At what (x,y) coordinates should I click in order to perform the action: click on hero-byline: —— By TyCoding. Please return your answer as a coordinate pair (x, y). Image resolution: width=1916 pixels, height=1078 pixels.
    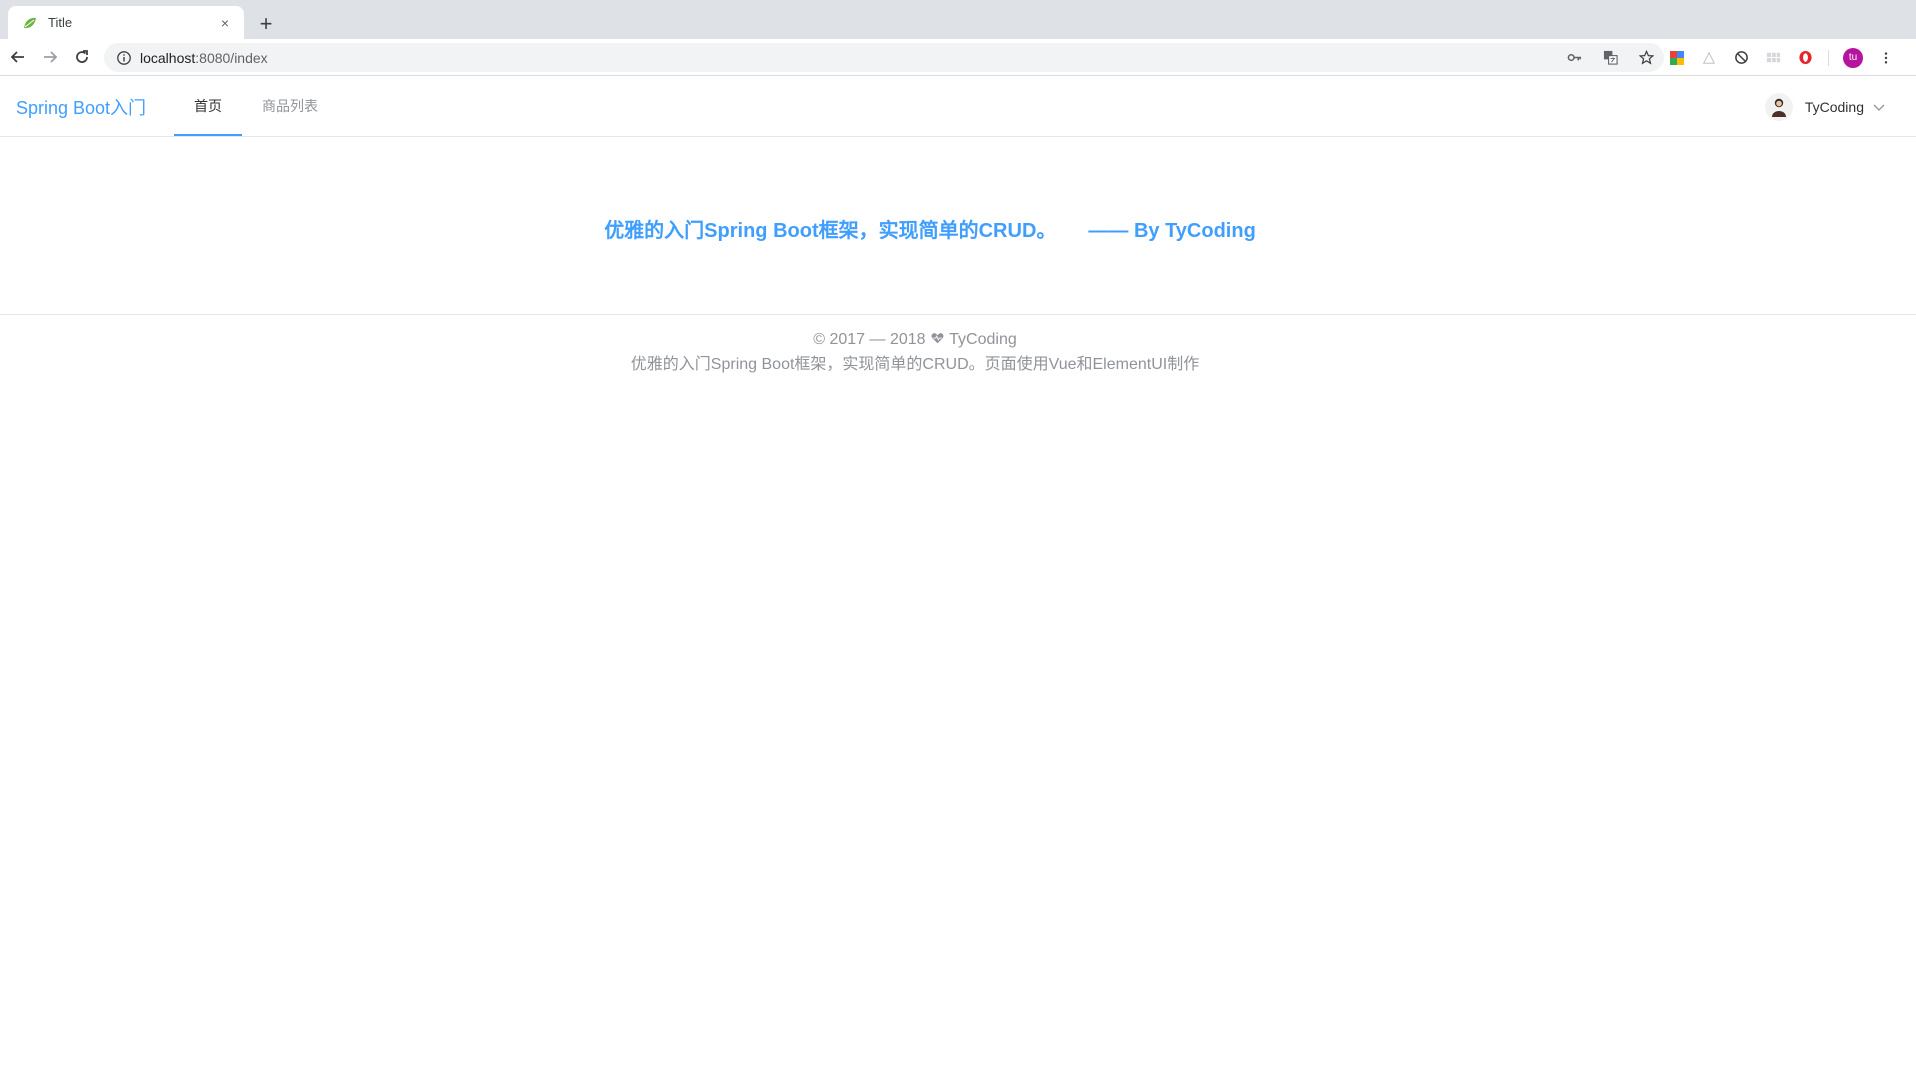
    Looking at the image, I should click on (1172, 231).